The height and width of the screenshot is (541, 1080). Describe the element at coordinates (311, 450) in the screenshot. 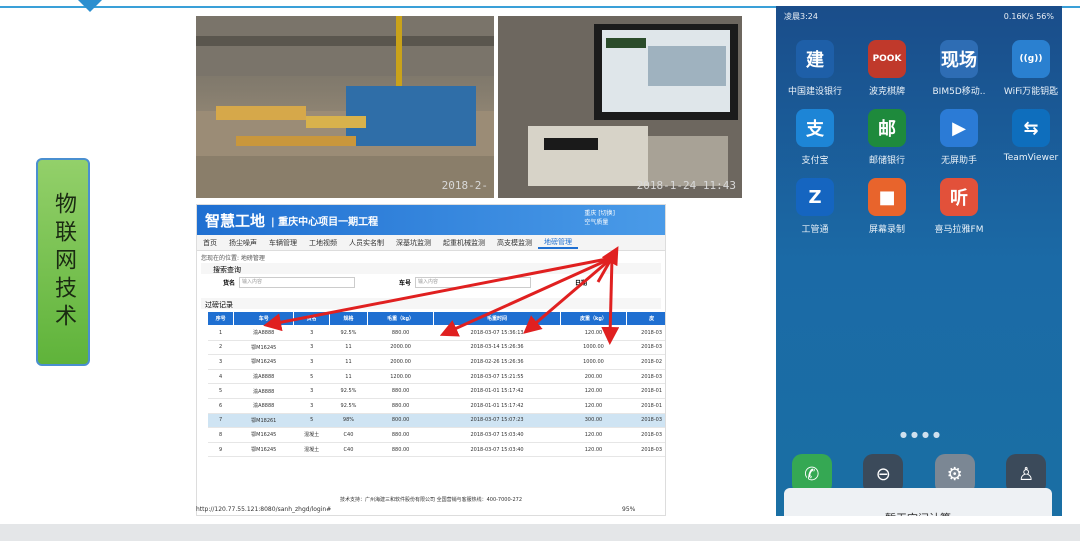

I see `table-cell: 混凝土` at that location.